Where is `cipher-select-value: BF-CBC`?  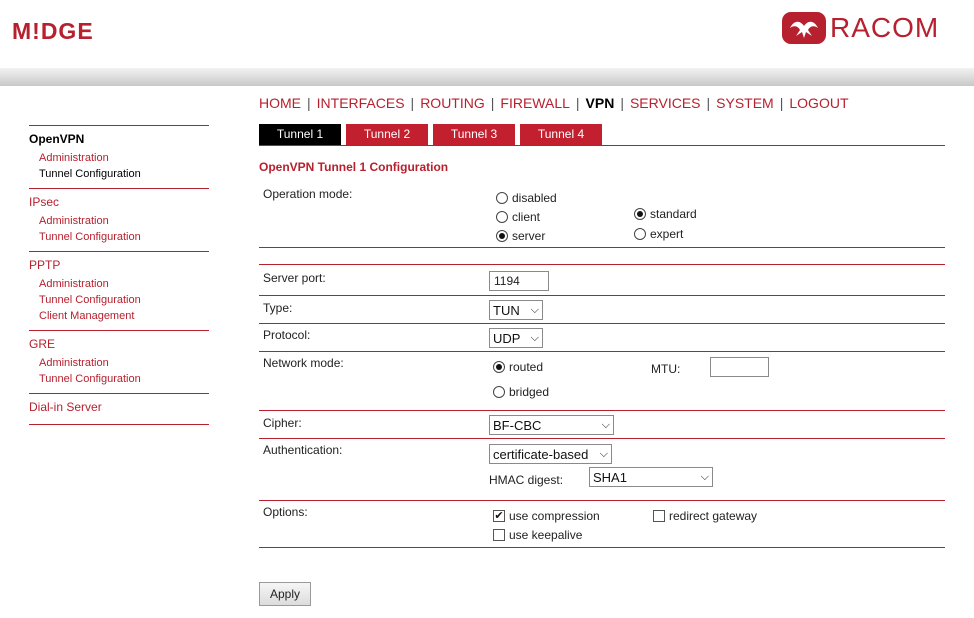 cipher-select-value: BF-CBC is located at coordinates (517, 425).